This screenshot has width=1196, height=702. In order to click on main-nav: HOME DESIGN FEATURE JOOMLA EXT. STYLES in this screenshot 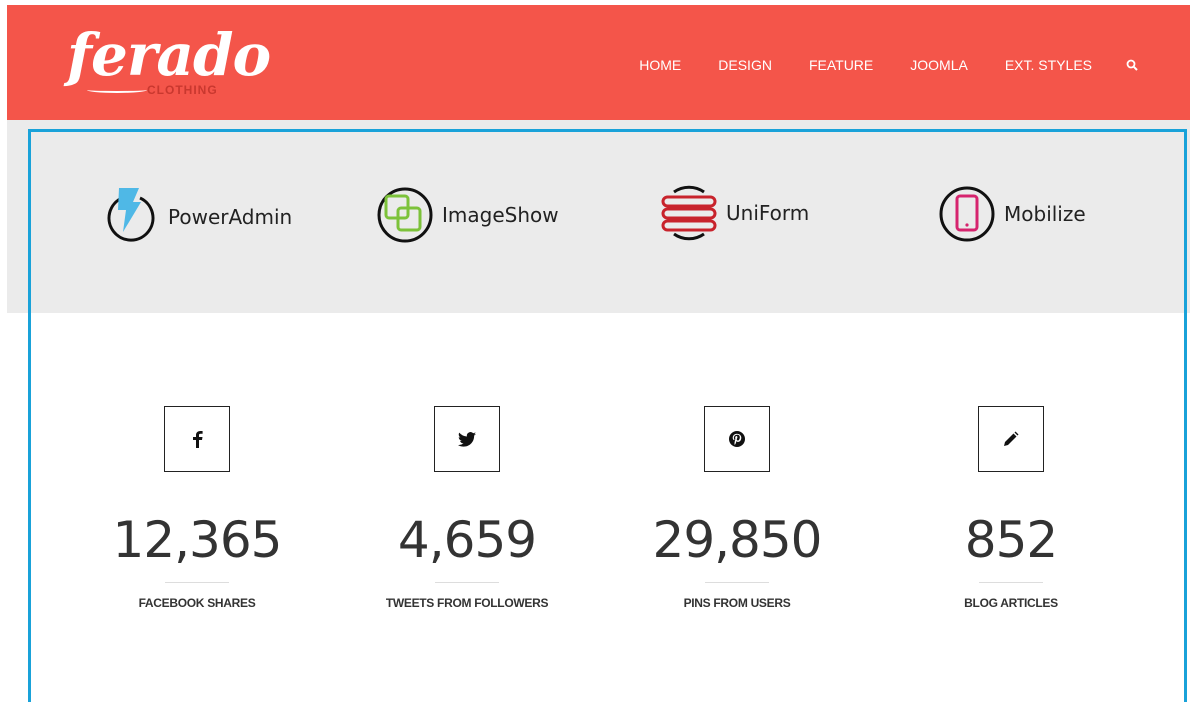, I will do `click(871, 65)`.